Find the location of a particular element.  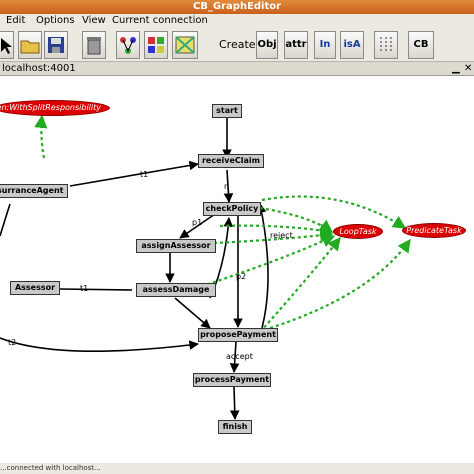

pointer-icon is located at coordinates (7, 45).